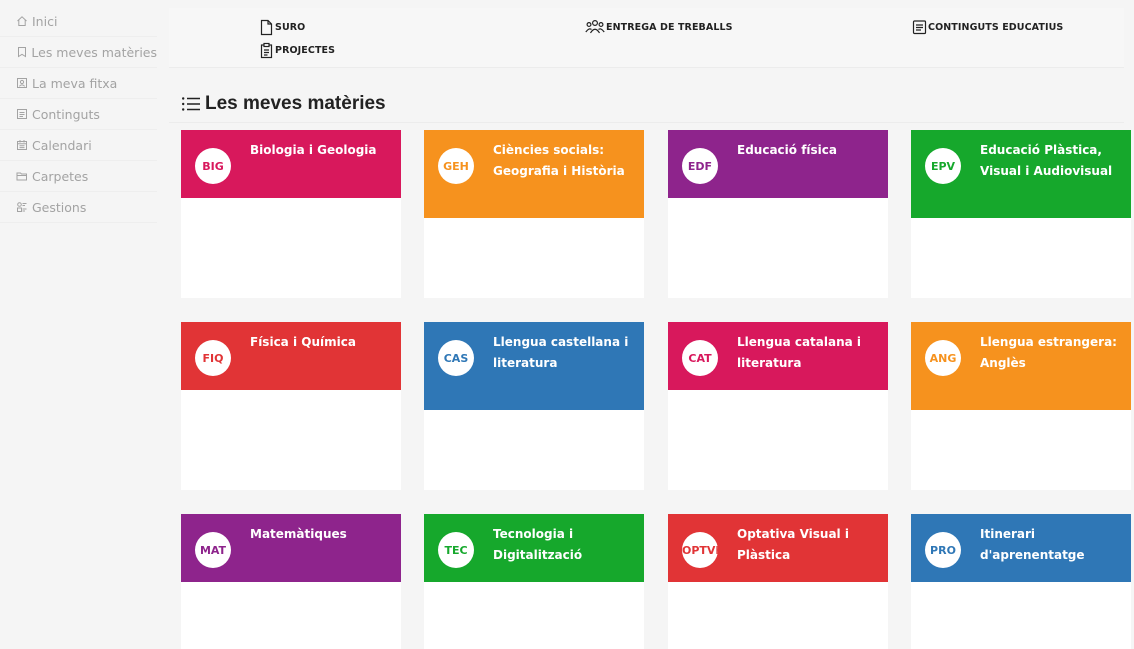 This screenshot has width=1134, height=649. Describe the element at coordinates (290, 27) in the screenshot. I see `suro-label: SURO` at that location.